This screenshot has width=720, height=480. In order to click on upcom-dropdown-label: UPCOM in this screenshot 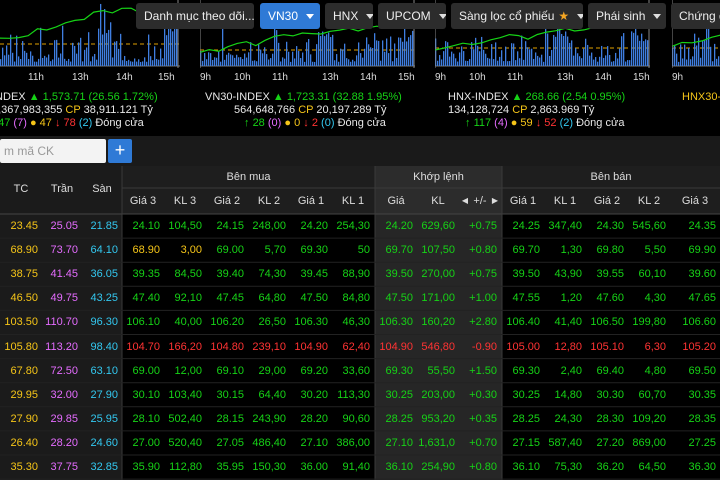, I will do `click(408, 16)`.